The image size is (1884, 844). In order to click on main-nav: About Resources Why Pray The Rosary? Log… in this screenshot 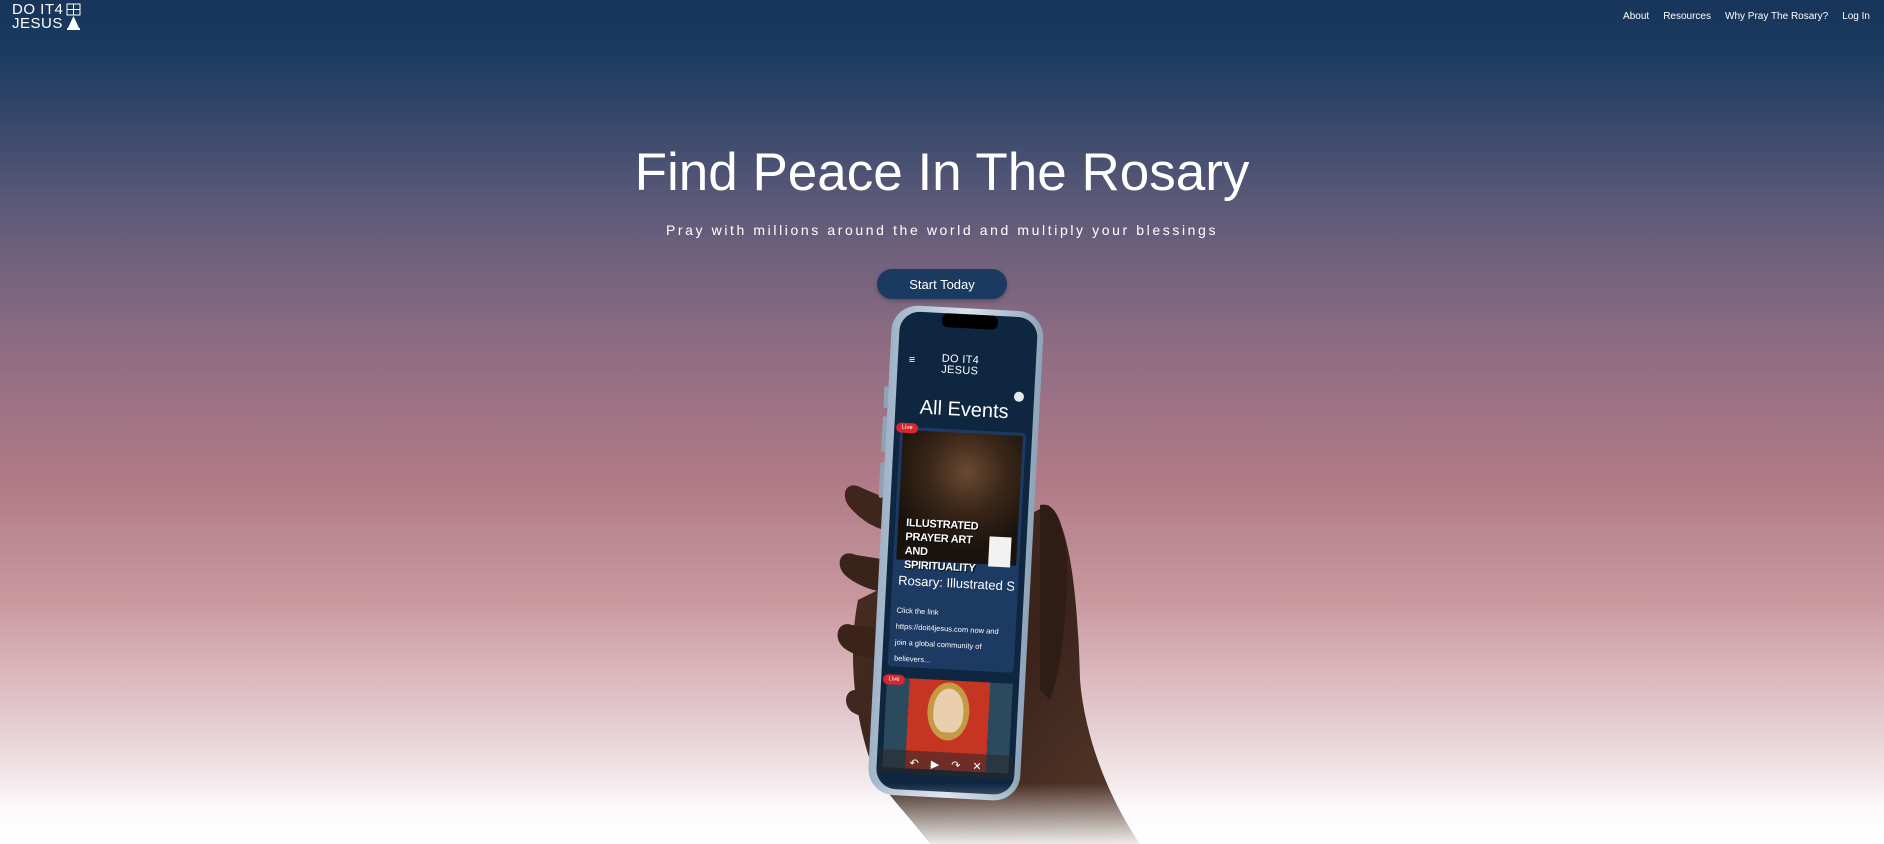, I will do `click(1746, 16)`.